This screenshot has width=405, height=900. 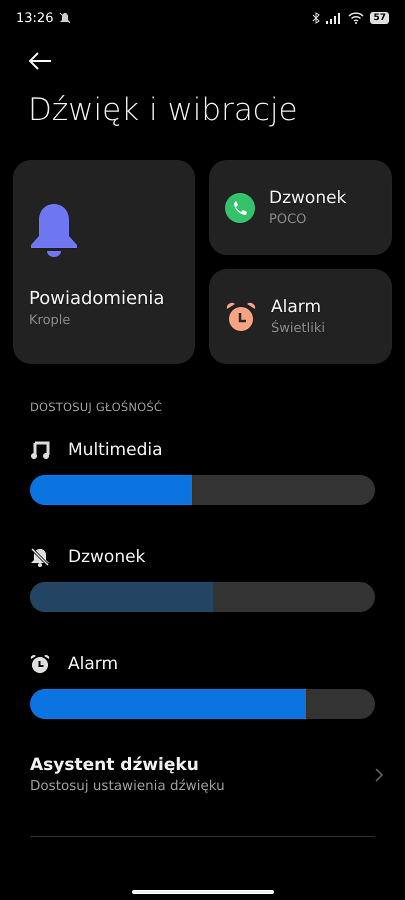 What do you see at coordinates (40, 61) in the screenshot?
I see `back-icon` at bounding box center [40, 61].